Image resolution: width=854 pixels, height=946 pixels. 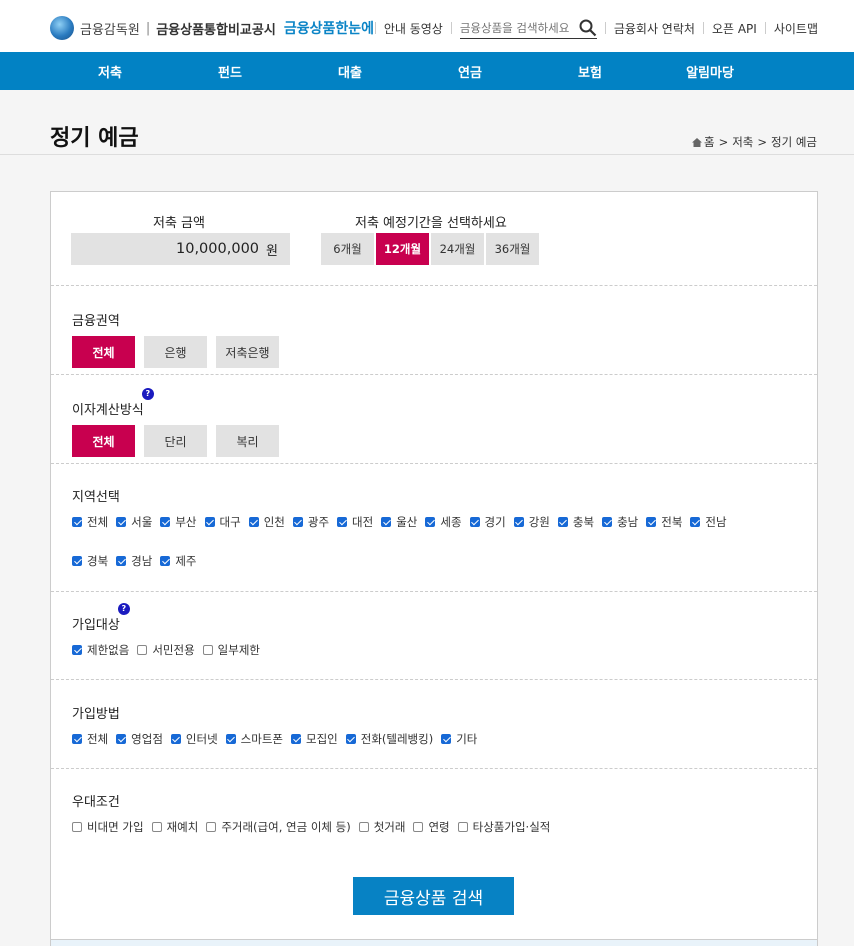 What do you see at coordinates (178, 521) in the screenshot?
I see `region-option: 부산` at bounding box center [178, 521].